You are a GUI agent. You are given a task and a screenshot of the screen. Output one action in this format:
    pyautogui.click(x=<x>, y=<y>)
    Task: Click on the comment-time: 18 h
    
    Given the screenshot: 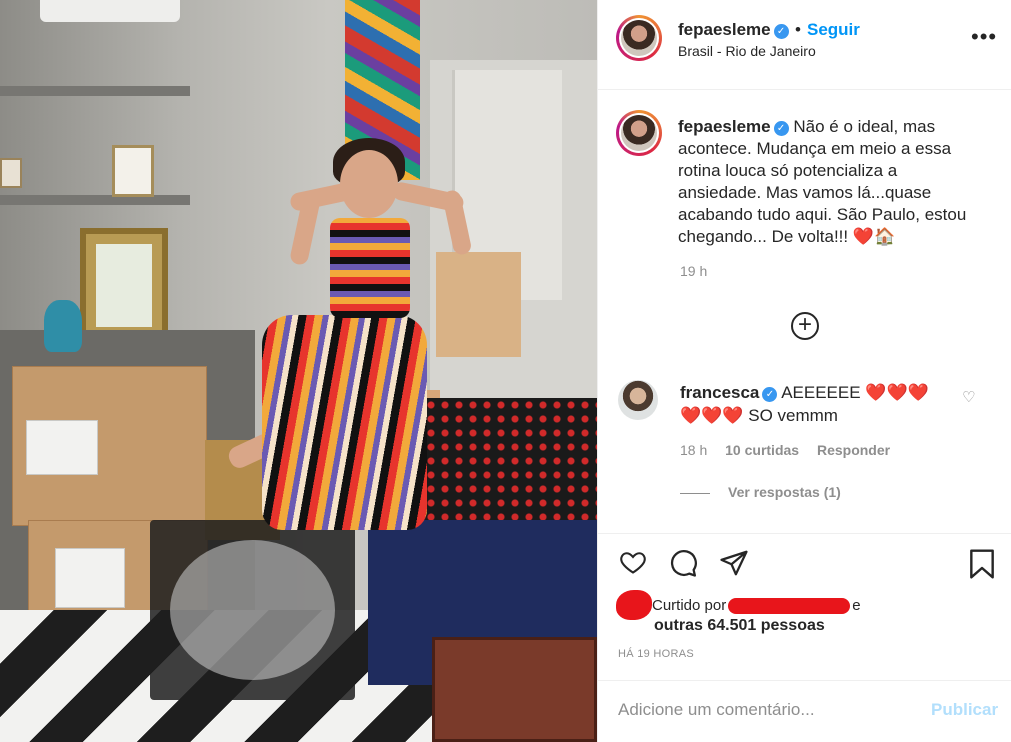 What is the action you would take?
    pyautogui.click(x=693, y=450)
    